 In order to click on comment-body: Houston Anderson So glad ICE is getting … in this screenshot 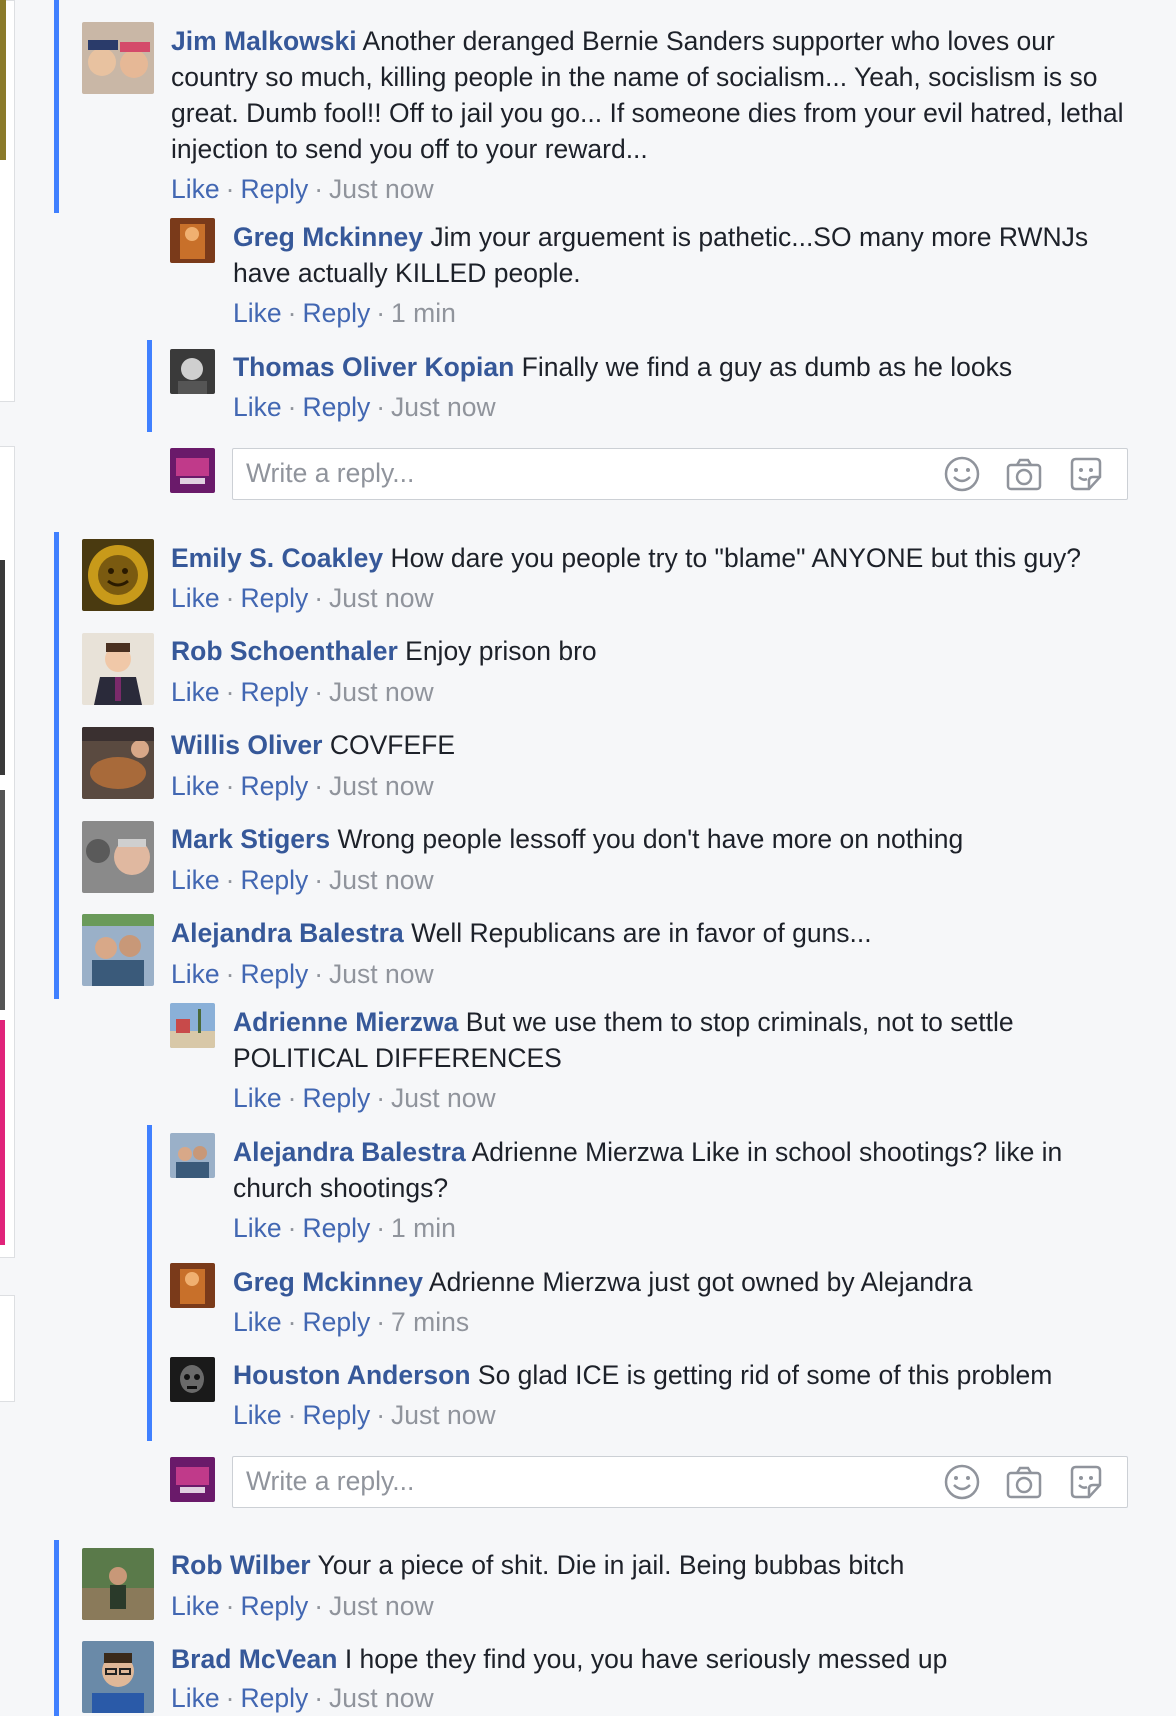, I will do `click(683, 1375)`.